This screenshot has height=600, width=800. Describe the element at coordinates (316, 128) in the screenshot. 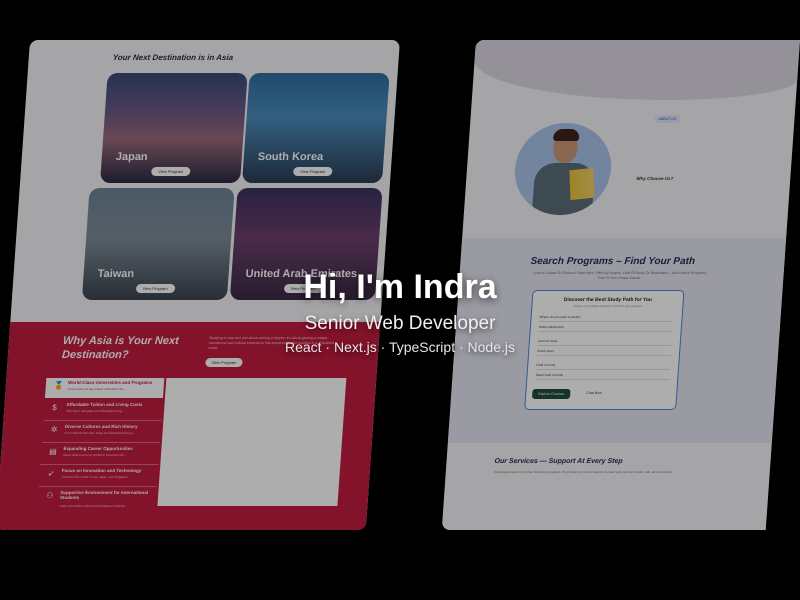

I see `destination-card-south-korea: South Korea View Program` at that location.